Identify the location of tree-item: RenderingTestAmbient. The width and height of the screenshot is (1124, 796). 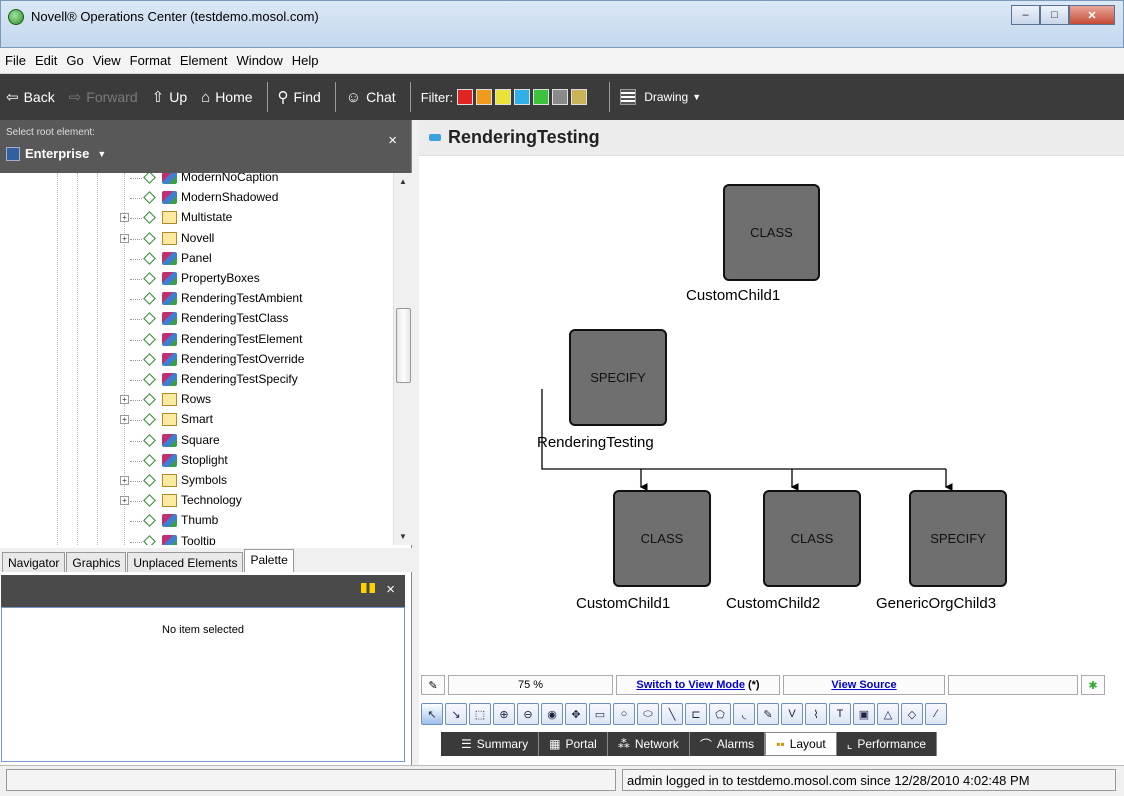
(196, 299).